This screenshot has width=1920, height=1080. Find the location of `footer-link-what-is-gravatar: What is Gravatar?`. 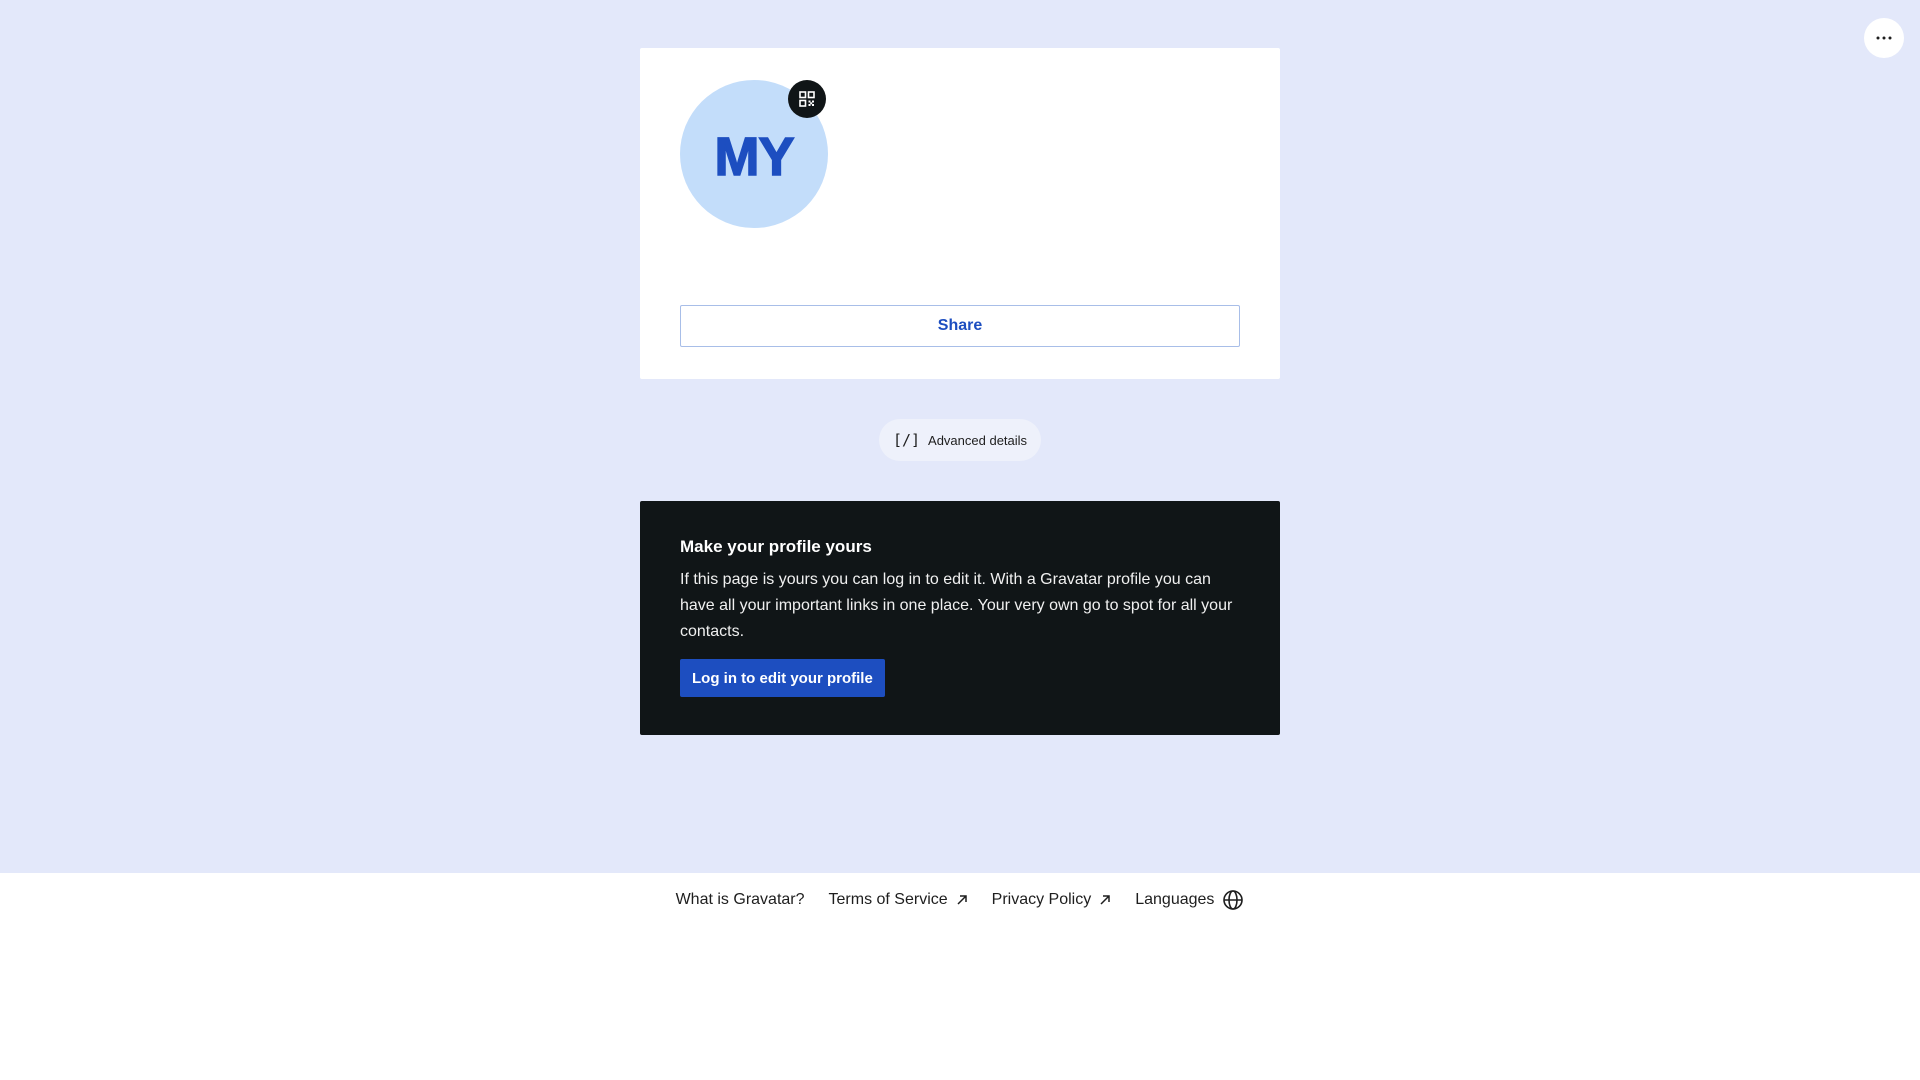

footer-link-what-is-gravatar: What is Gravatar? is located at coordinates (740, 900).